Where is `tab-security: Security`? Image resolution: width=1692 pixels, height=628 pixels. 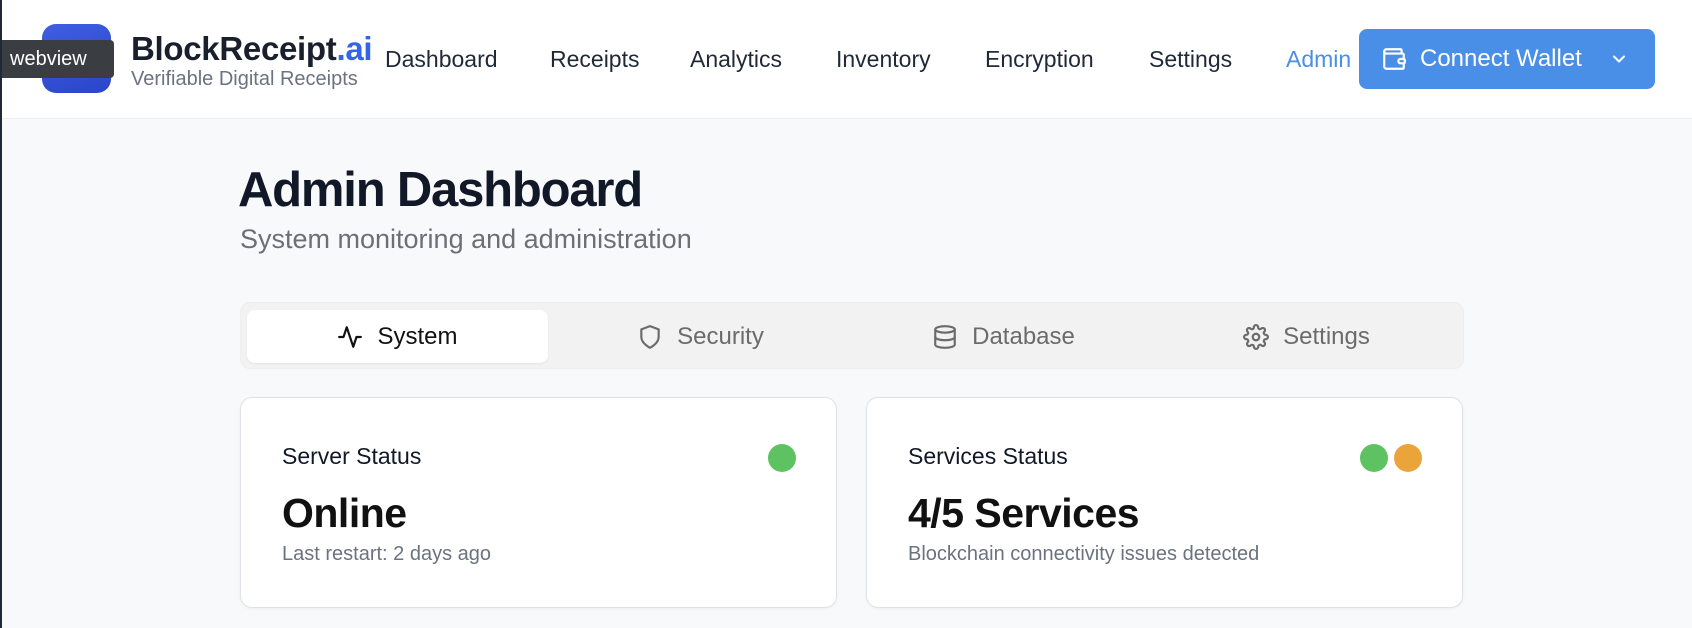
tab-security: Security is located at coordinates (700, 336).